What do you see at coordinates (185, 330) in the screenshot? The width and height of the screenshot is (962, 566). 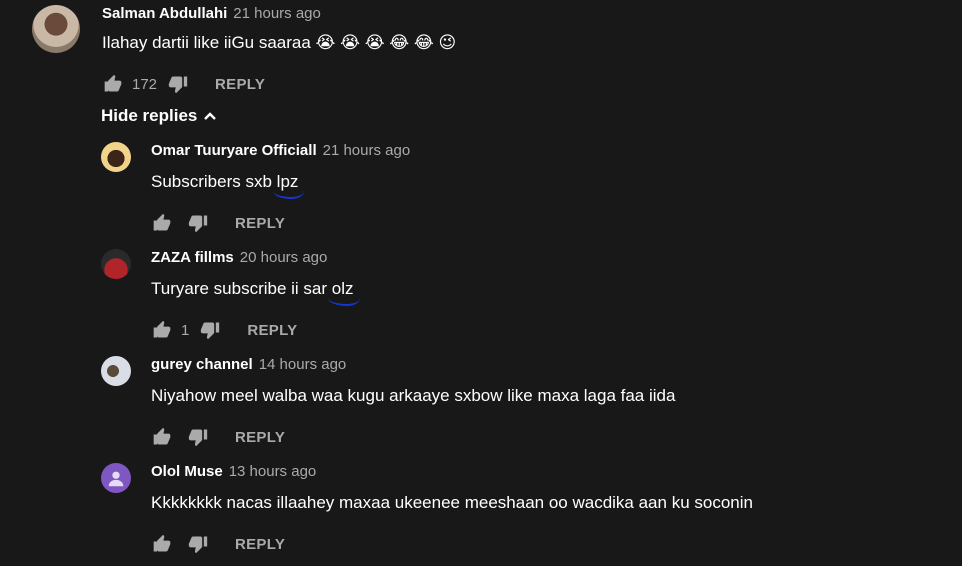 I see `like-count: 1` at bounding box center [185, 330].